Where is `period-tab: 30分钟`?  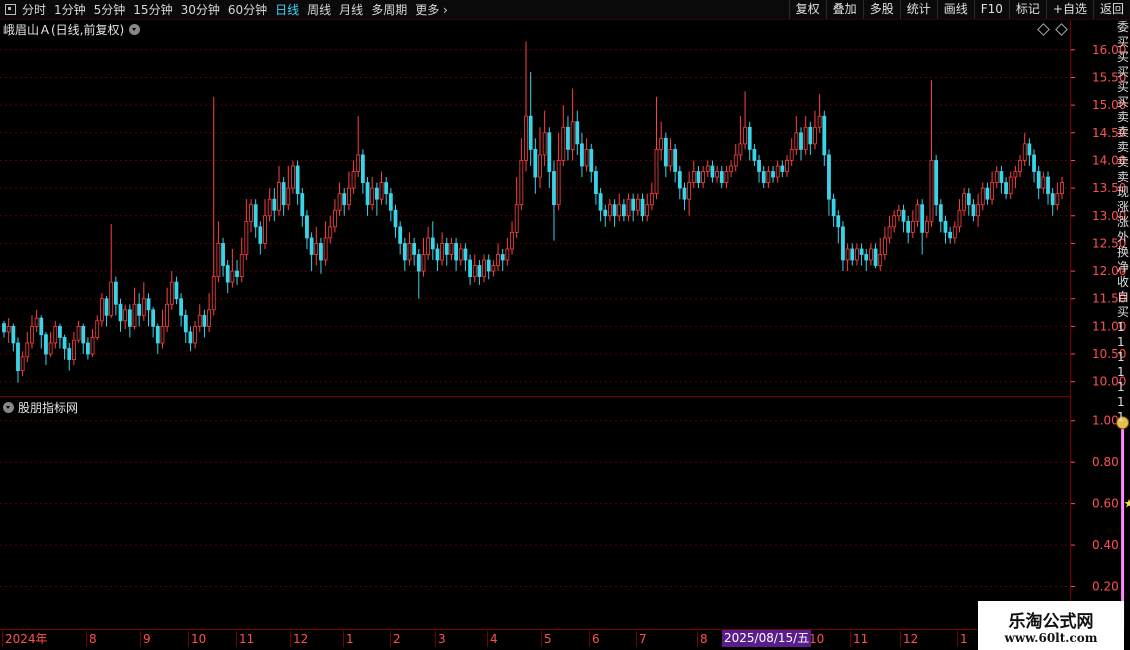 period-tab: 30分钟 is located at coordinates (200, 9).